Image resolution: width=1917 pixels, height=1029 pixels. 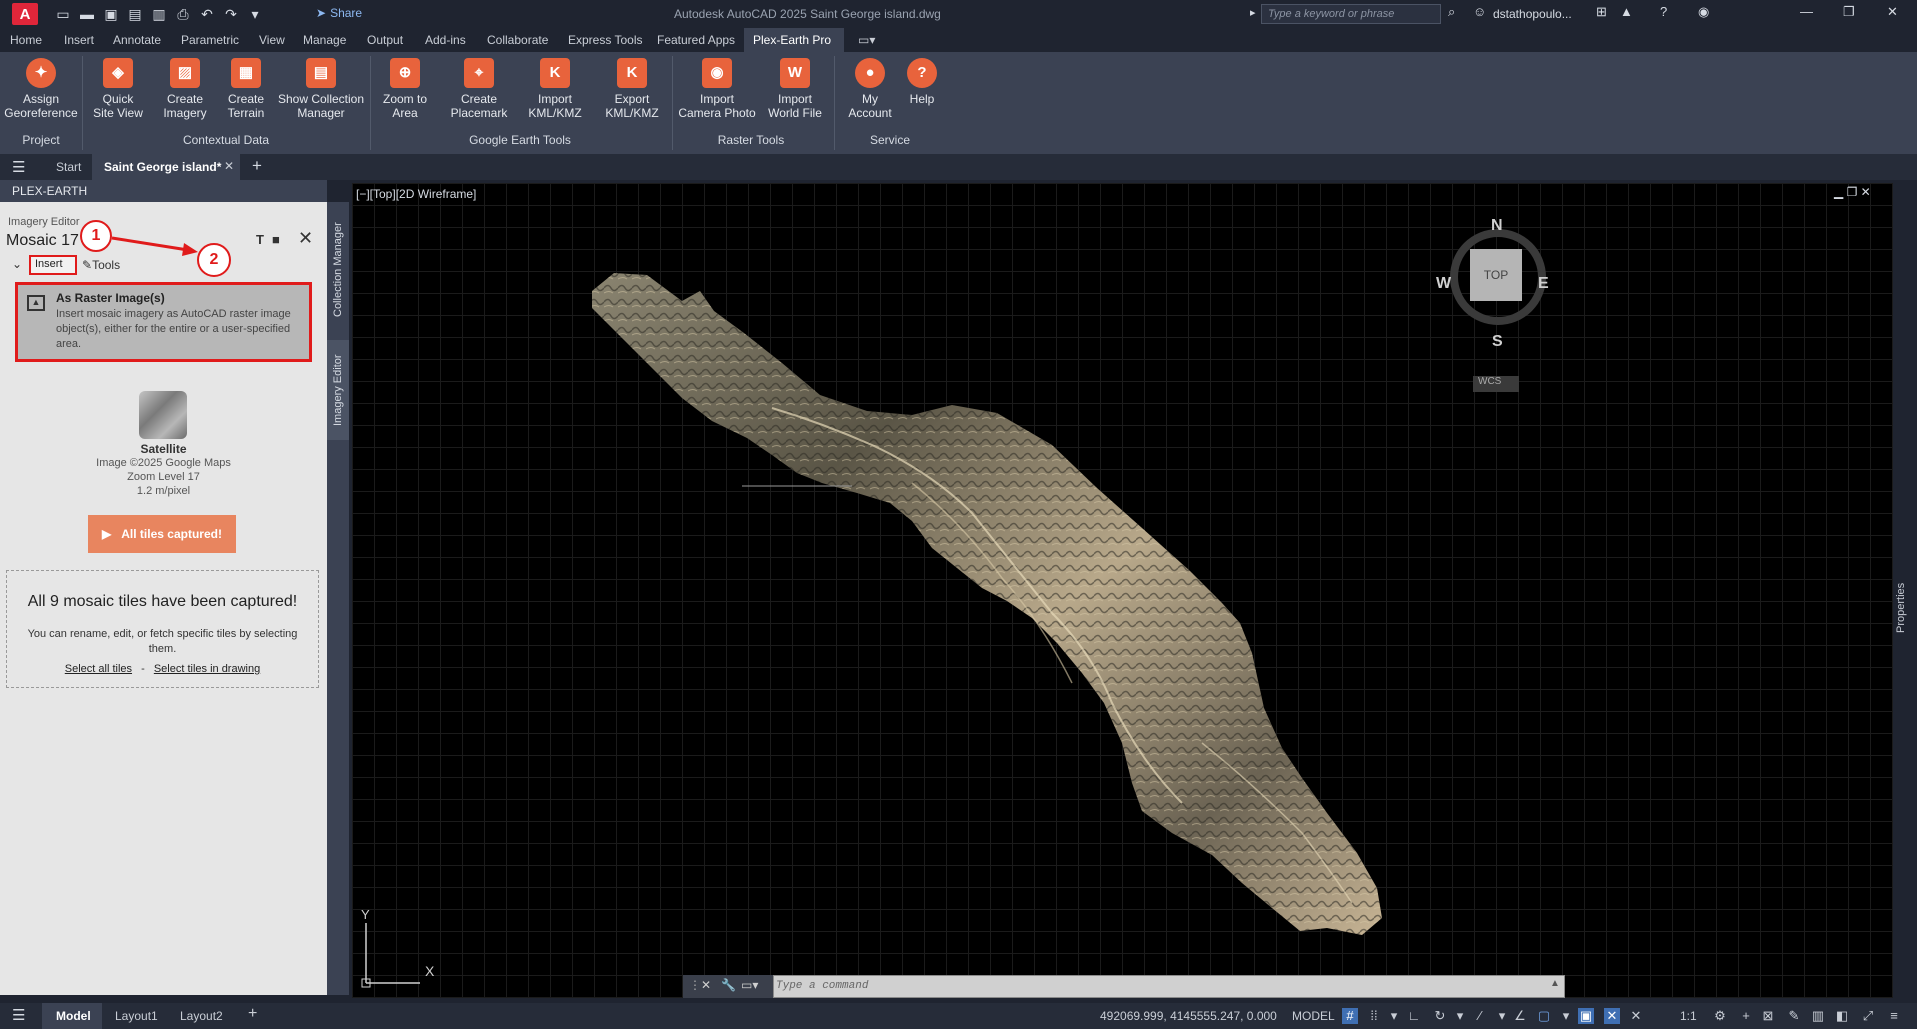 I want to click on create-imagery-button: ▨ Create Imagery, so click(x=185, y=89).